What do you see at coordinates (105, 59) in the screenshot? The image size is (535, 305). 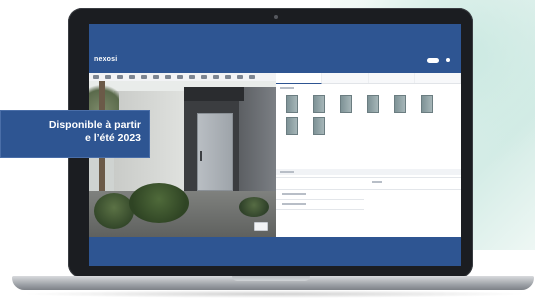 I see `brand-logo: nexosi` at bounding box center [105, 59].